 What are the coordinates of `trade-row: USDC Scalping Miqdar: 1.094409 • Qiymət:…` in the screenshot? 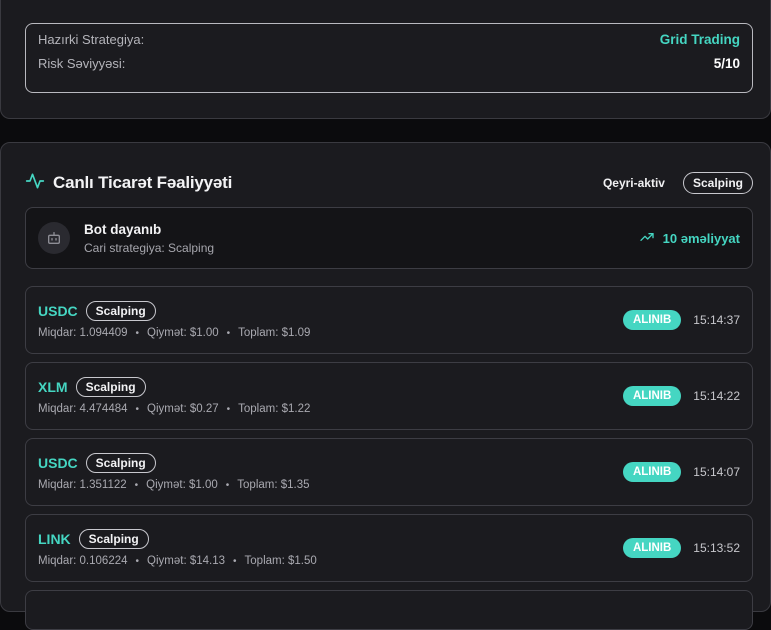 It's located at (389, 320).